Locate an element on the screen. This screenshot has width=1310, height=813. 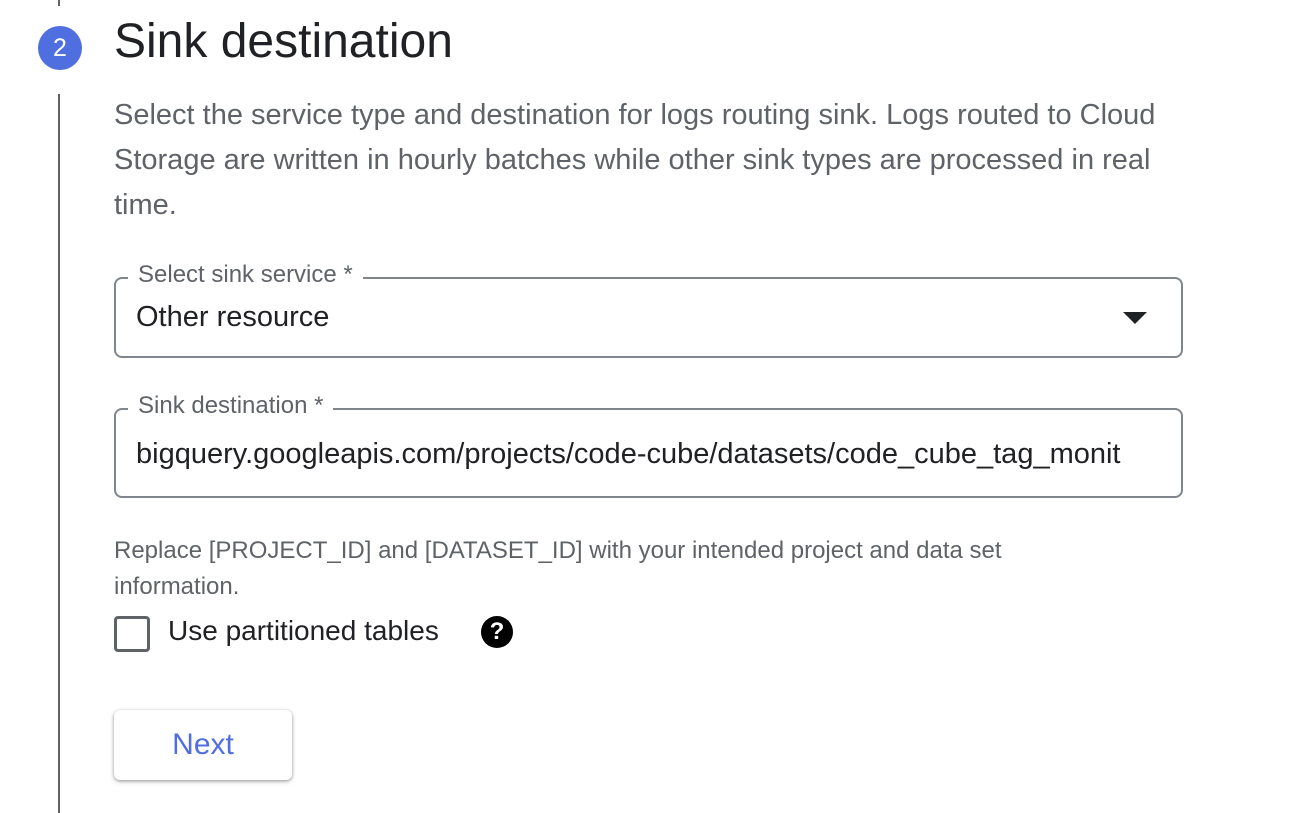
sink-destination-label: Sink destination * is located at coordinates (231, 406).